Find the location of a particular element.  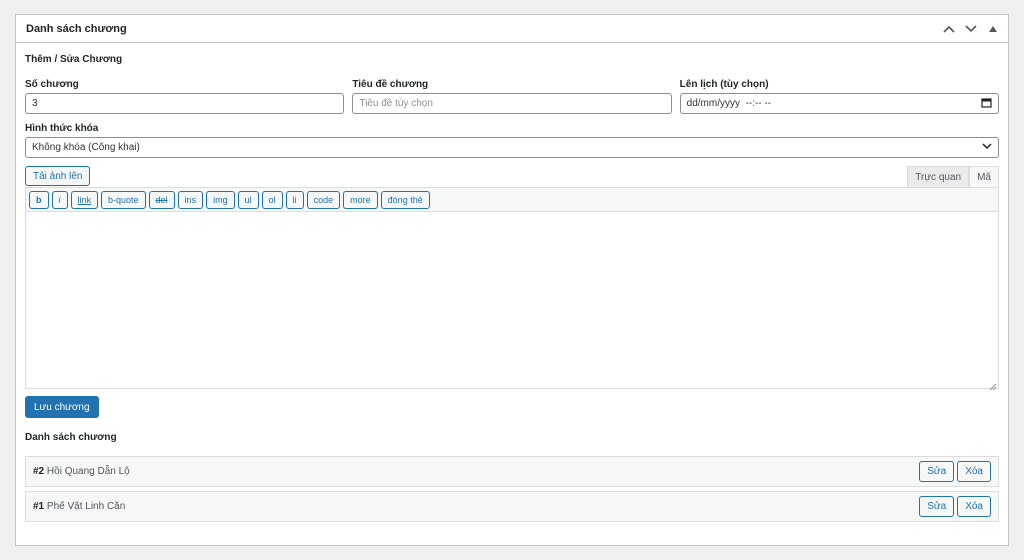

metabox-header: Danh sách chương is located at coordinates (512, 29).